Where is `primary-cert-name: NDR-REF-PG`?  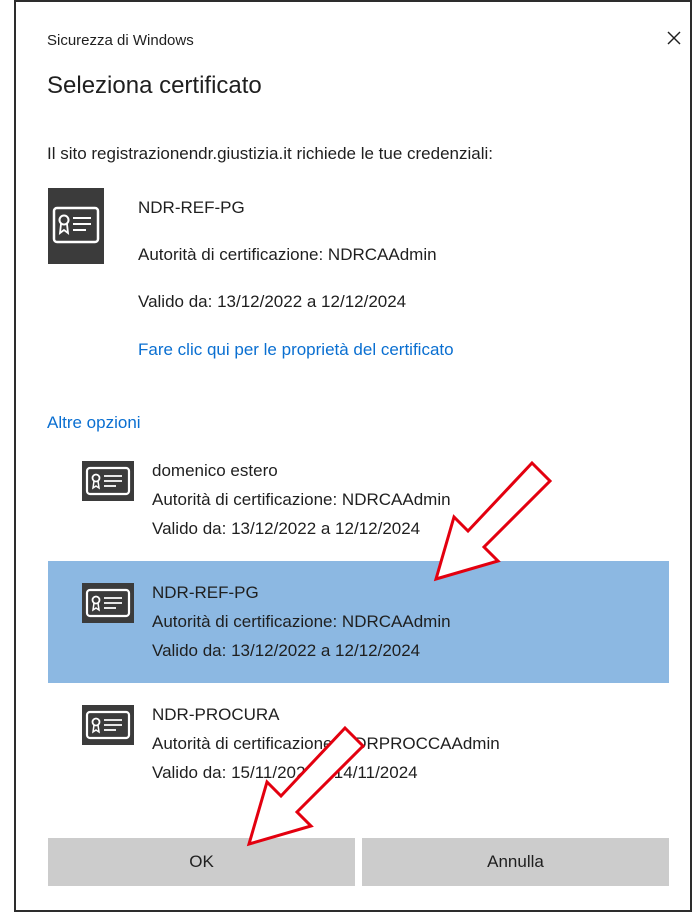 primary-cert-name: NDR-REF-PG is located at coordinates (191, 207).